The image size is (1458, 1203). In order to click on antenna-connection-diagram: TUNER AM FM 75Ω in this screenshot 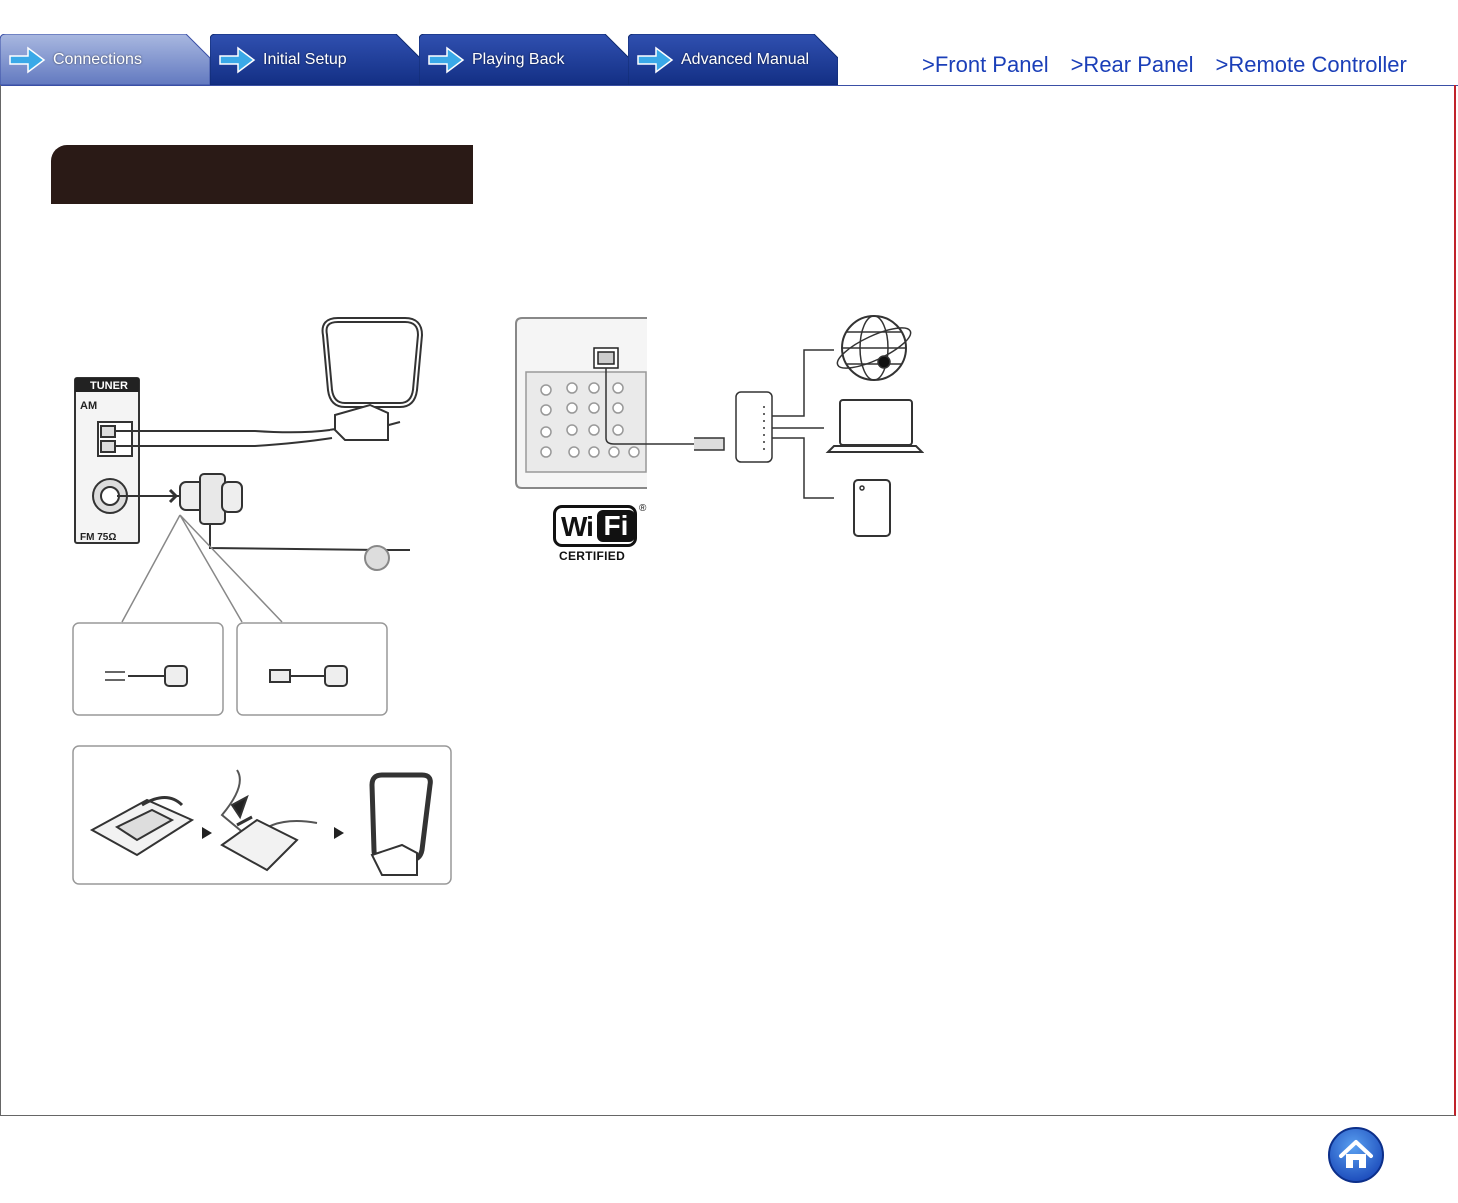, I will do `click(248, 516)`.